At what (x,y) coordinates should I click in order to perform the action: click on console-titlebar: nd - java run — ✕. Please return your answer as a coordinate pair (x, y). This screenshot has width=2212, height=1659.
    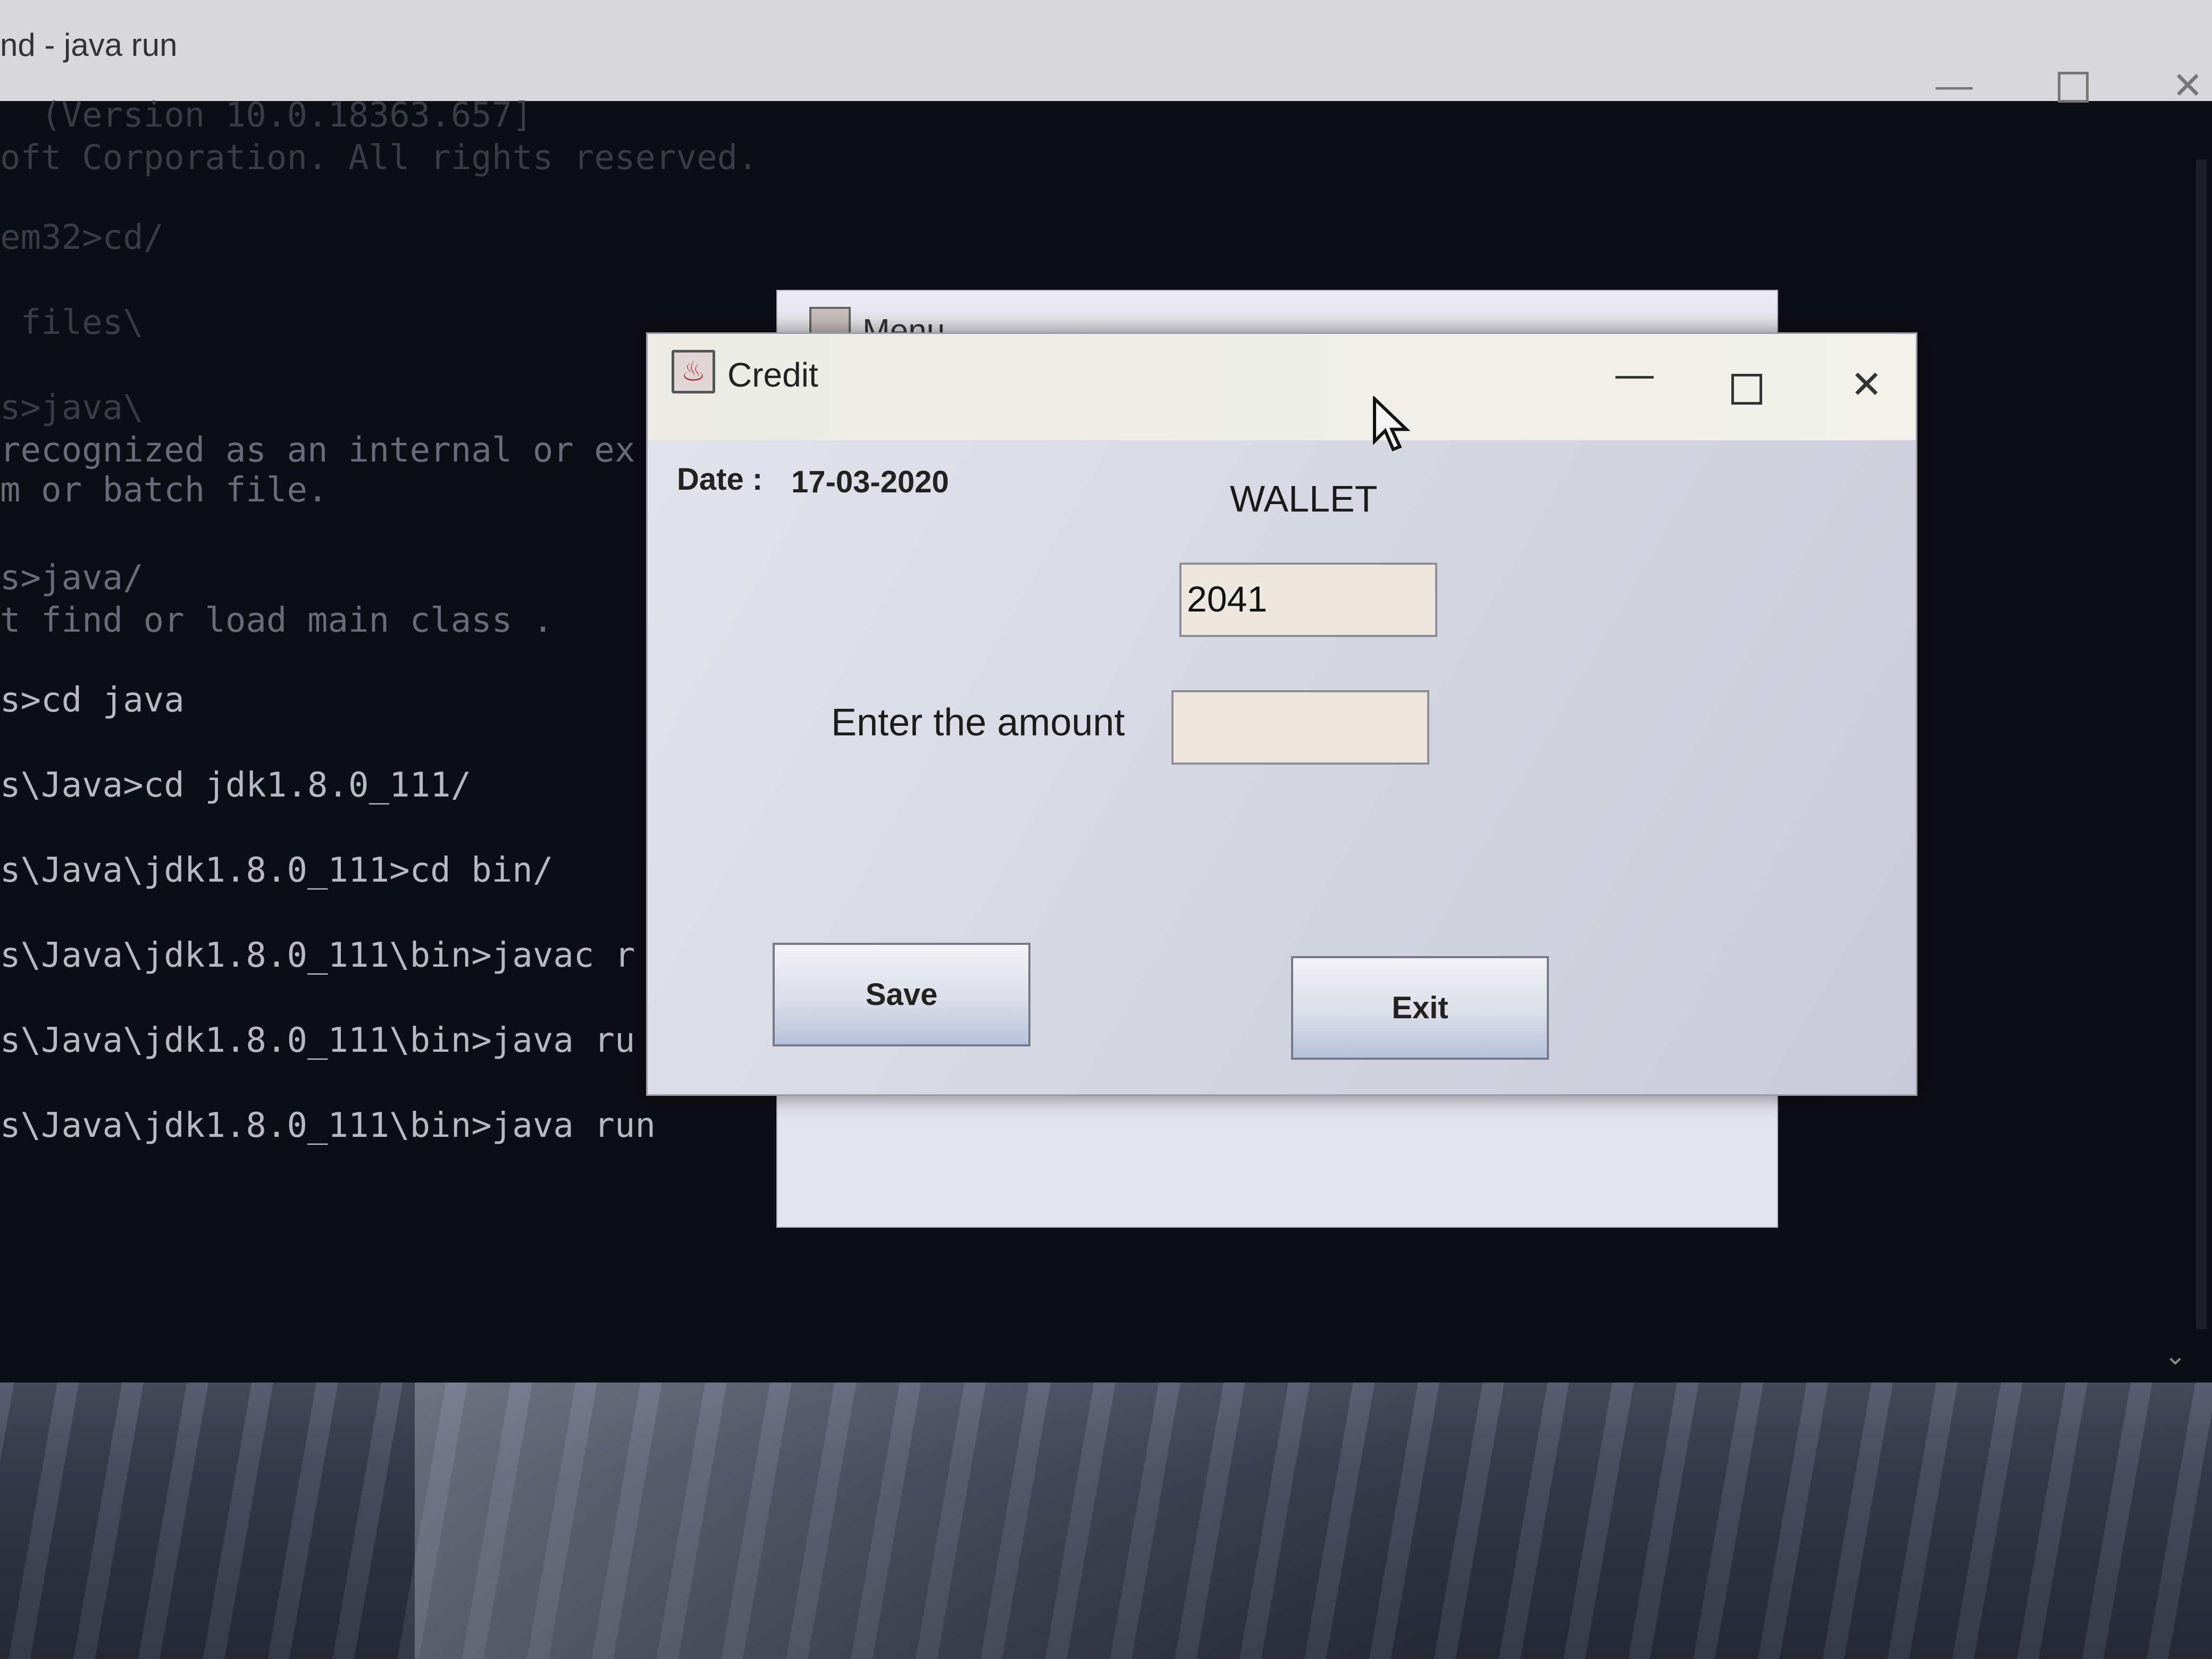
    Looking at the image, I should click on (1106, 53).